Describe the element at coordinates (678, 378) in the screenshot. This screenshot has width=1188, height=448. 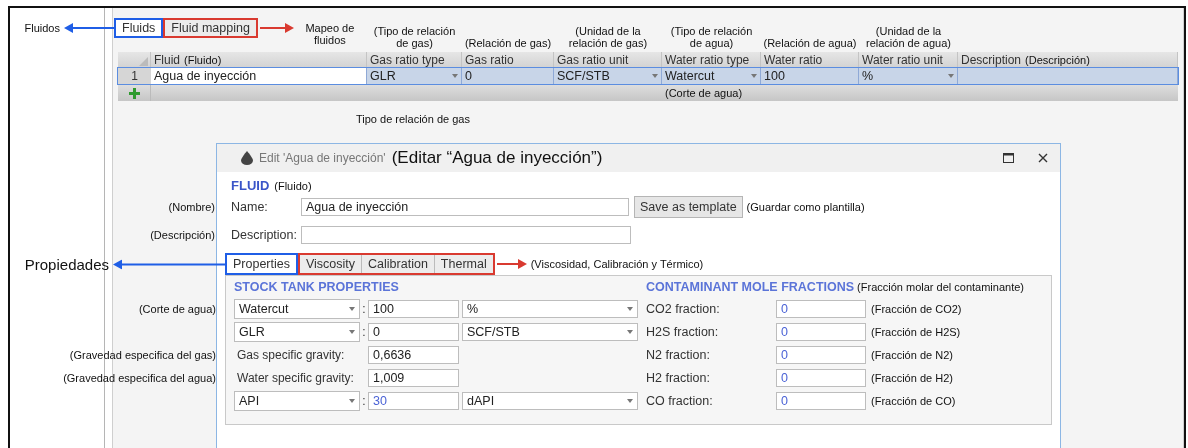
I see `field-label: H2 fraction:` at that location.